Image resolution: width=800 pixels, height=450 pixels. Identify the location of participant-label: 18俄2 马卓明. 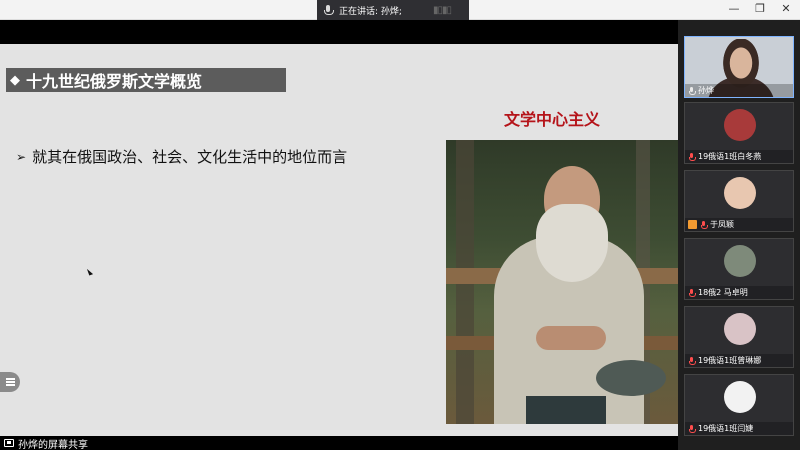
(739, 292).